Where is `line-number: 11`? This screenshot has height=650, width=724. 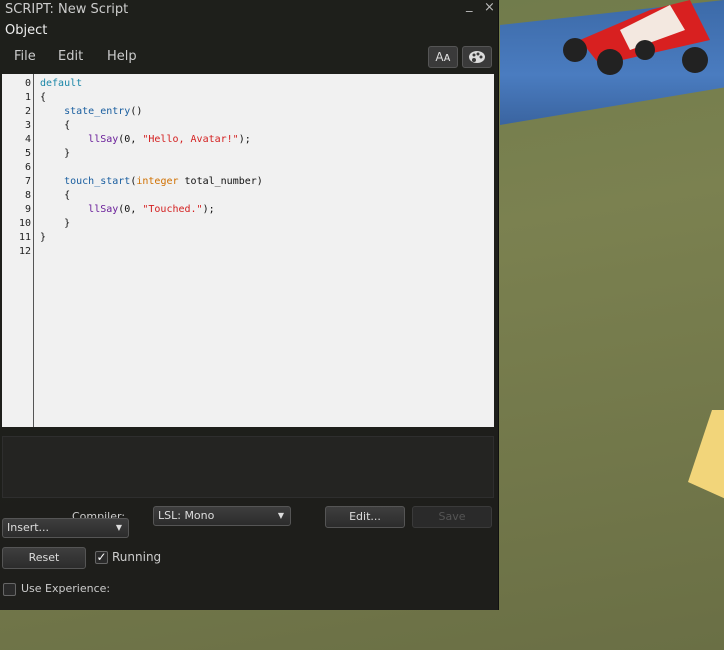 line-number: 11 is located at coordinates (24, 237).